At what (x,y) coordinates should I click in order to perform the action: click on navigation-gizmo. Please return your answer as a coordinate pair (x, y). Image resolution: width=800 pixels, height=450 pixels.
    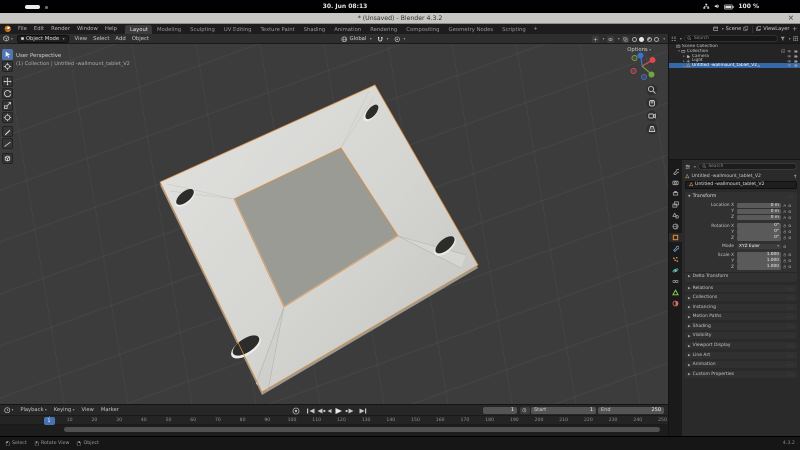
    Looking at the image, I should click on (647, 94).